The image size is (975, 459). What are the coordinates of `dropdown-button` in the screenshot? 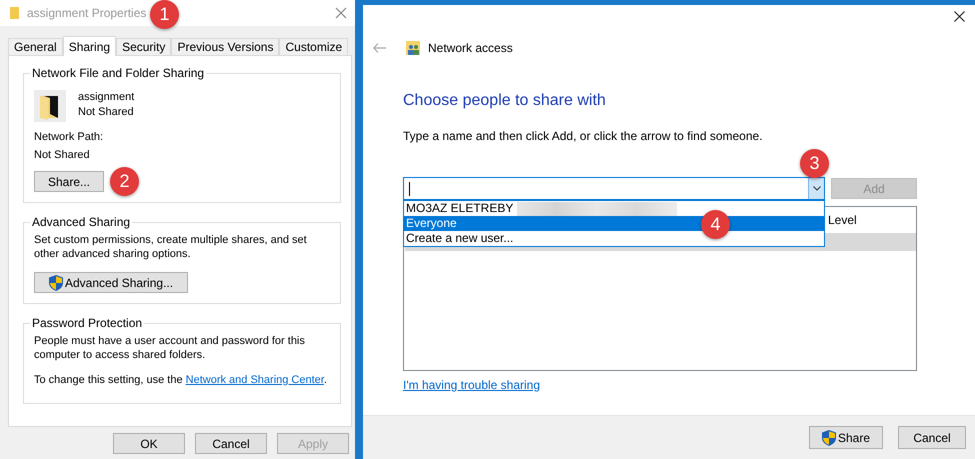 It's located at (816, 188).